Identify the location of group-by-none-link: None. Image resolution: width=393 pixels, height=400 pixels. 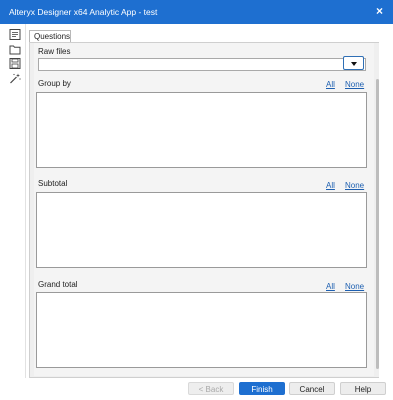
(354, 84).